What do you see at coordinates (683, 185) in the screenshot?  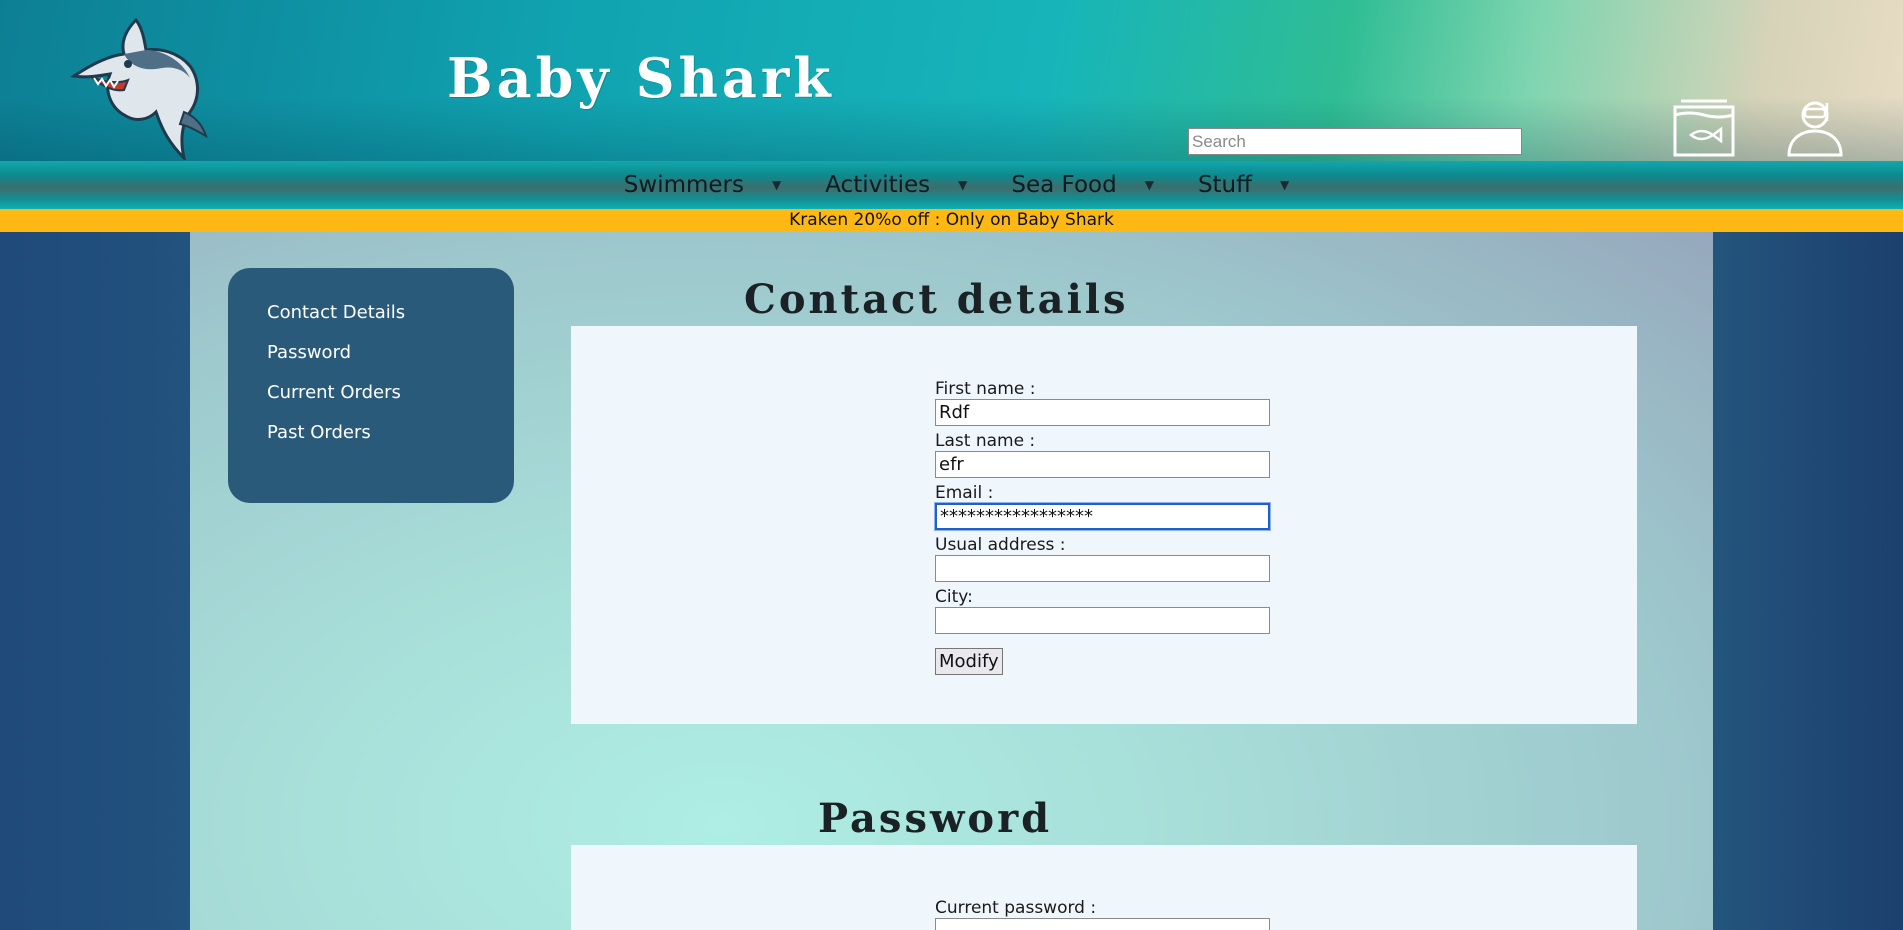 I see `nav-item-label: Swimmers` at bounding box center [683, 185].